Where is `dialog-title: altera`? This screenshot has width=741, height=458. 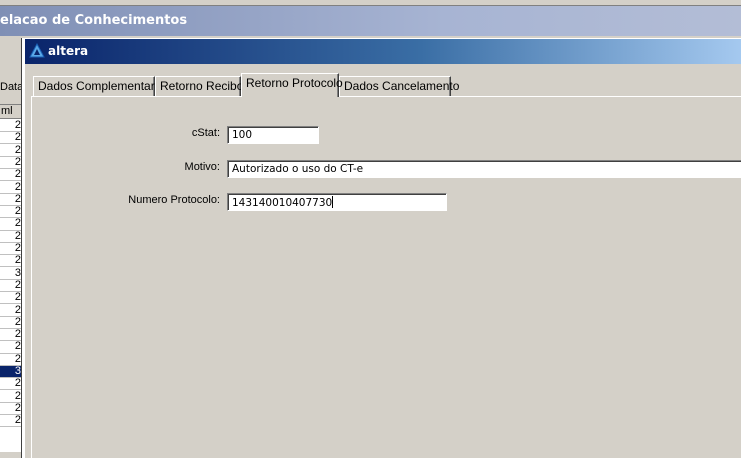 dialog-title: altera is located at coordinates (68, 51).